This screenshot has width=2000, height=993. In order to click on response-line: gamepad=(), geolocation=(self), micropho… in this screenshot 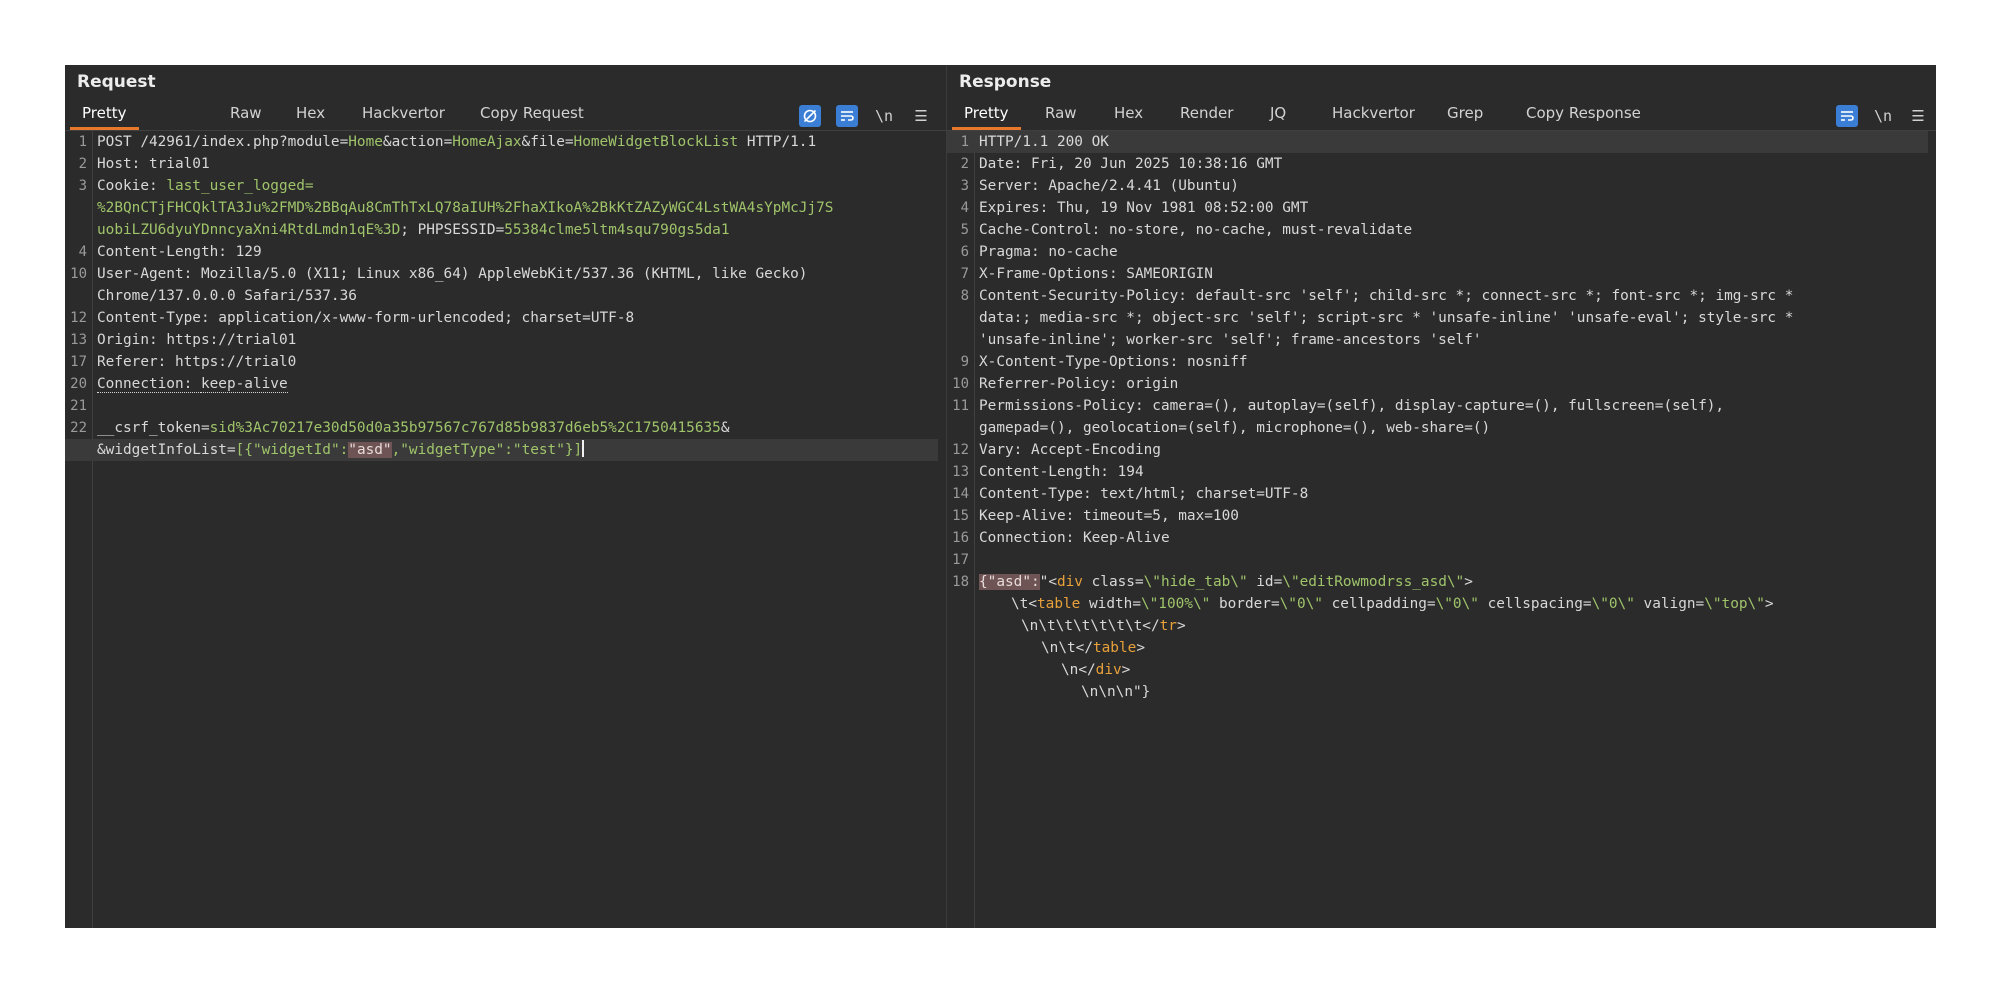, I will do `click(1437, 428)`.